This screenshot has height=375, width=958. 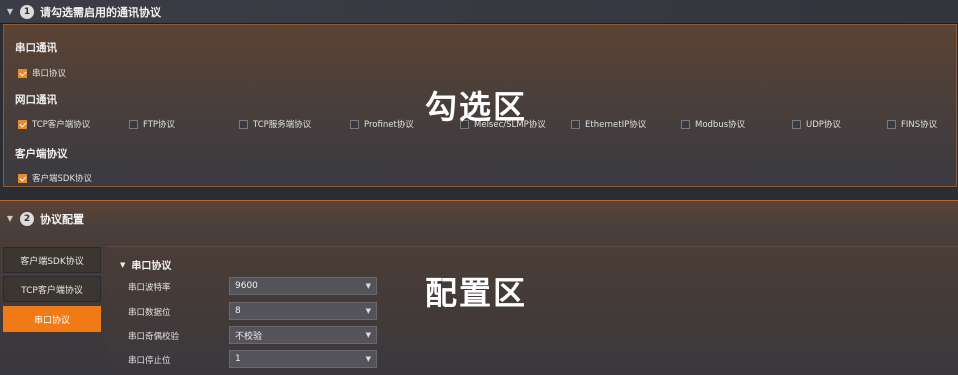 What do you see at coordinates (154, 337) in the screenshot?
I see `label-parity: 串口奇偶校验` at bounding box center [154, 337].